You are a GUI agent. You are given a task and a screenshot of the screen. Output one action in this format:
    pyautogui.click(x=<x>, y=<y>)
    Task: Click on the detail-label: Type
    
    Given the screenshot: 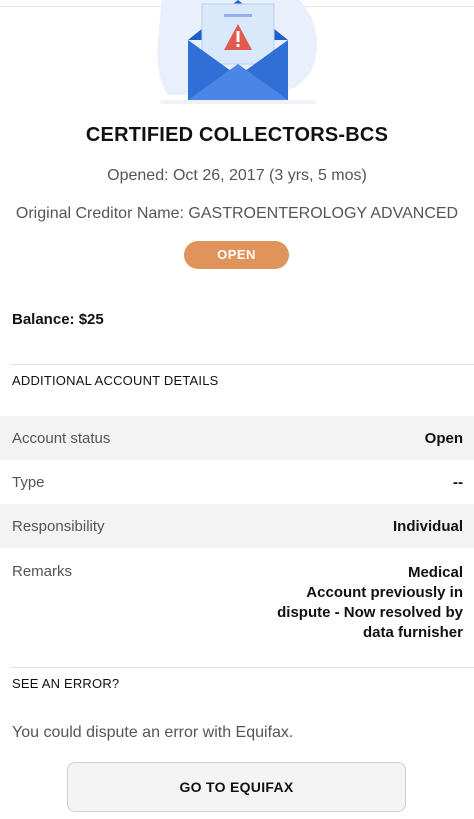 What is the action you would take?
    pyautogui.click(x=28, y=482)
    